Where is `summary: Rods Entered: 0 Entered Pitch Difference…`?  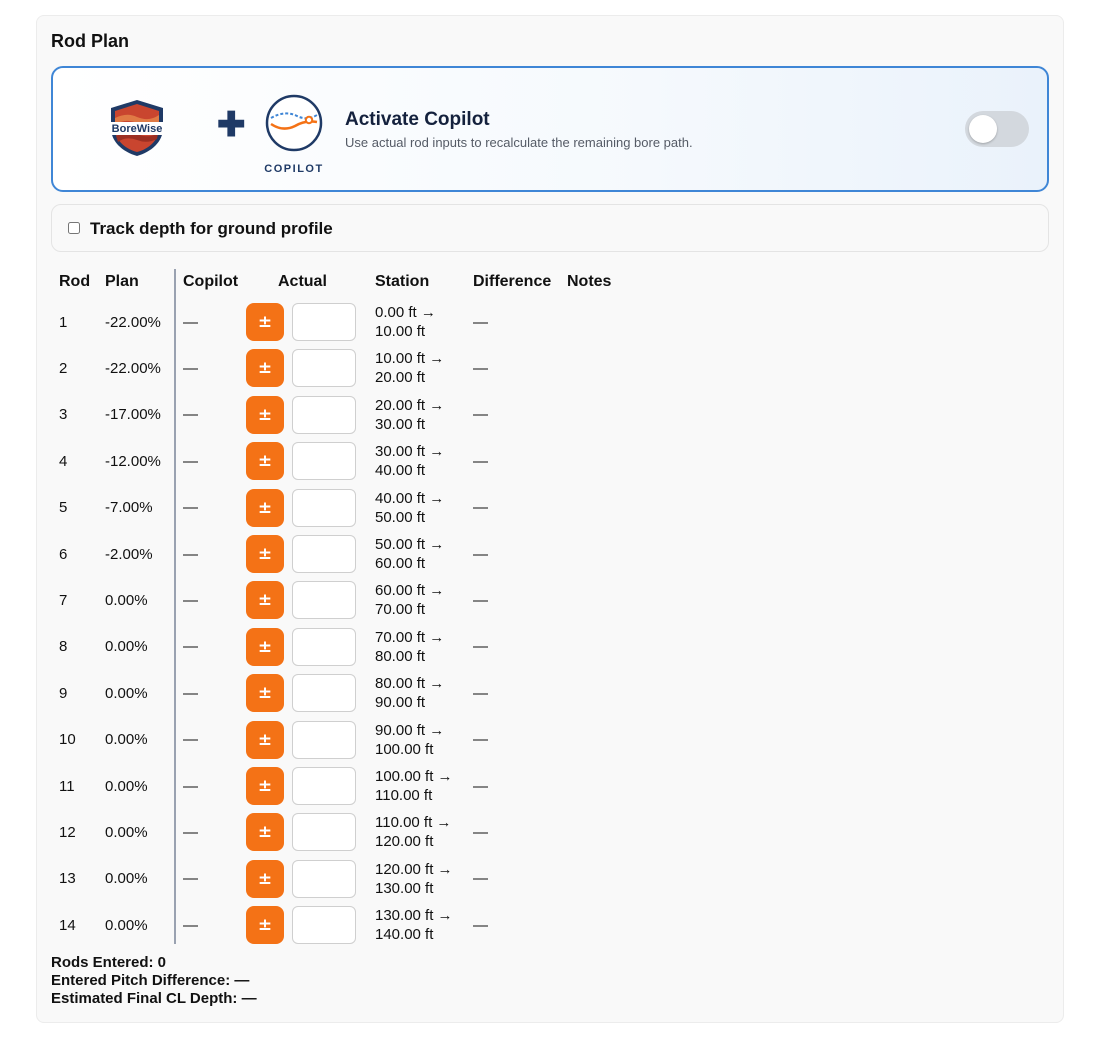
summary: Rods Entered: 0 Entered Pitch Difference… is located at coordinates (154, 981).